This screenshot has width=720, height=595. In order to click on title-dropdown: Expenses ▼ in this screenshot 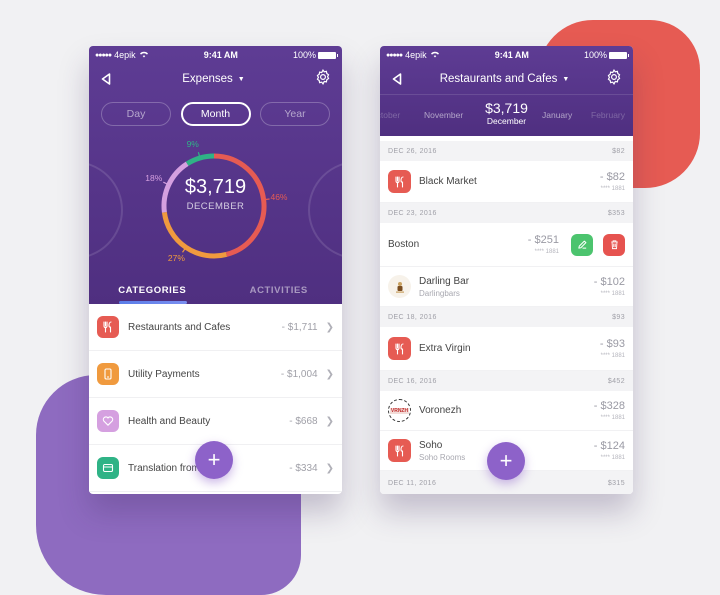, I will do `click(213, 79)`.